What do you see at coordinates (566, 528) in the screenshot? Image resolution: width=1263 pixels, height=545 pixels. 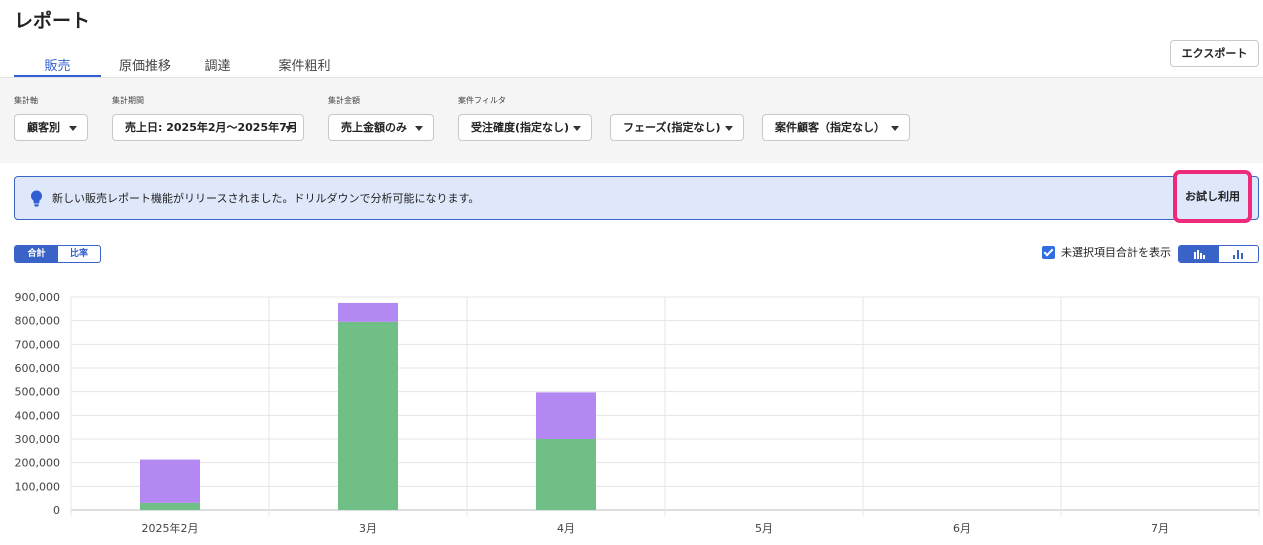 I see `x-tick-label: 4月` at bounding box center [566, 528].